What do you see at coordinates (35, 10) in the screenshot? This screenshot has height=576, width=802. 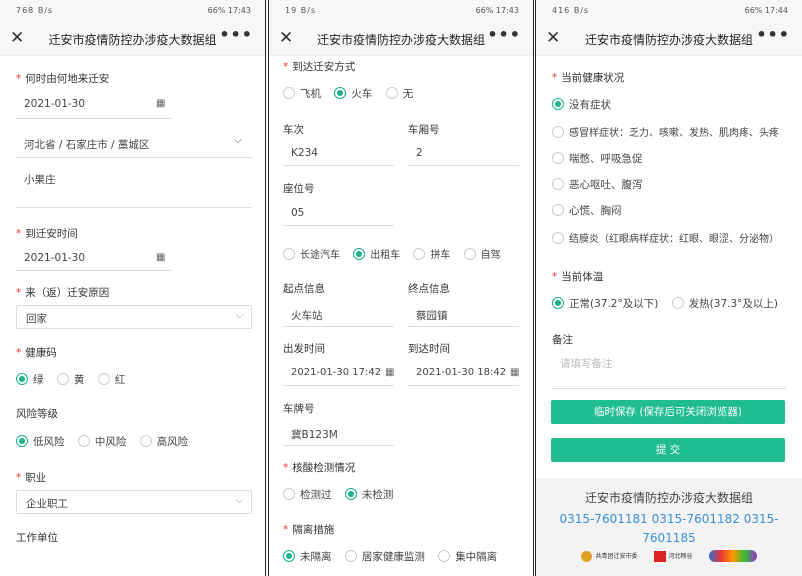 I see `network-speed: 768 B/s` at bounding box center [35, 10].